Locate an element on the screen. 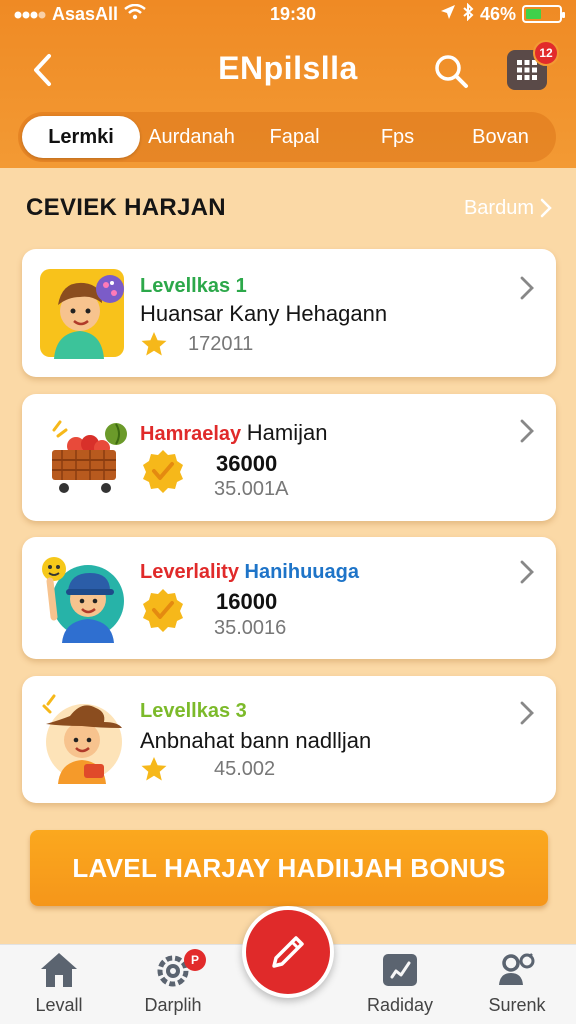  nav-item-radiday: Radiday is located at coordinates (400, 987).